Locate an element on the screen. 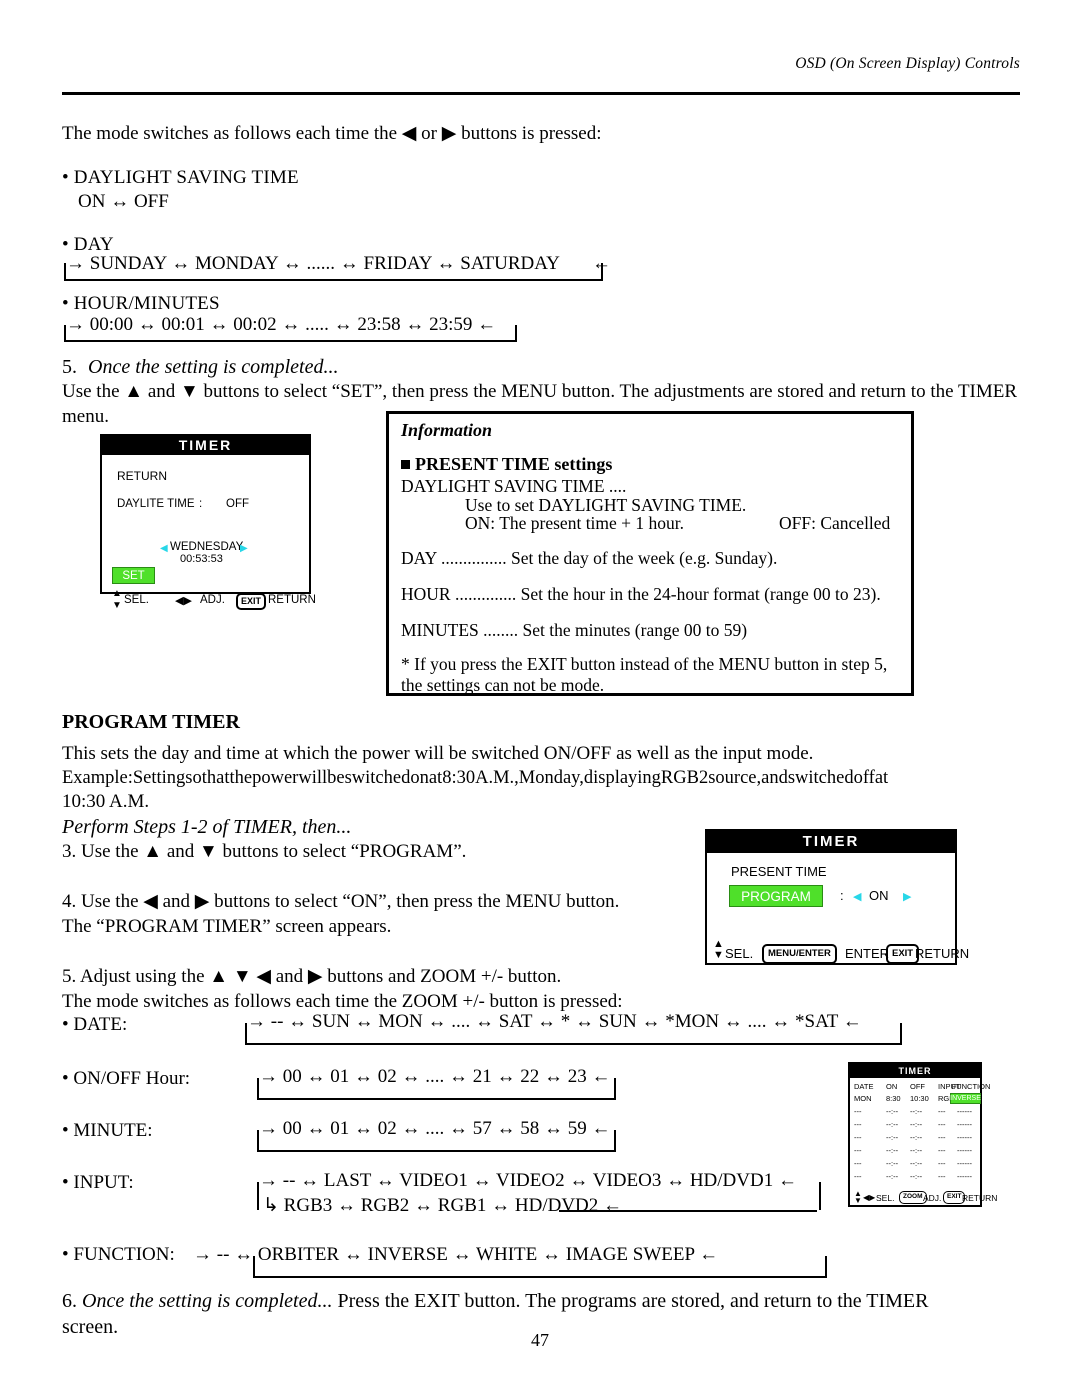 The height and width of the screenshot is (1397, 1080). osd-footer-enter-label: ENTER is located at coordinates (867, 953).